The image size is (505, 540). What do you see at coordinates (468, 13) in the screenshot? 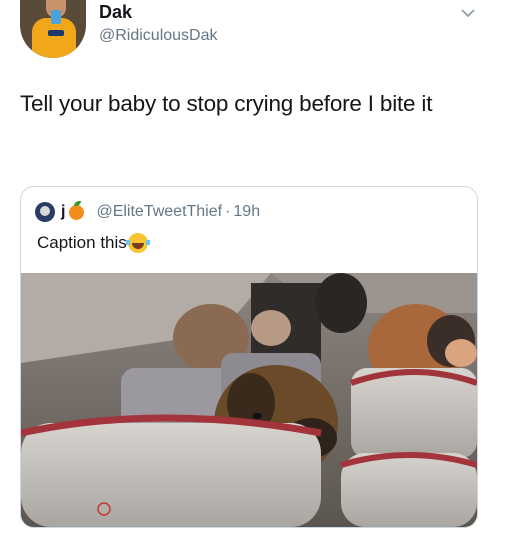
I see `chevron-down-icon` at bounding box center [468, 13].